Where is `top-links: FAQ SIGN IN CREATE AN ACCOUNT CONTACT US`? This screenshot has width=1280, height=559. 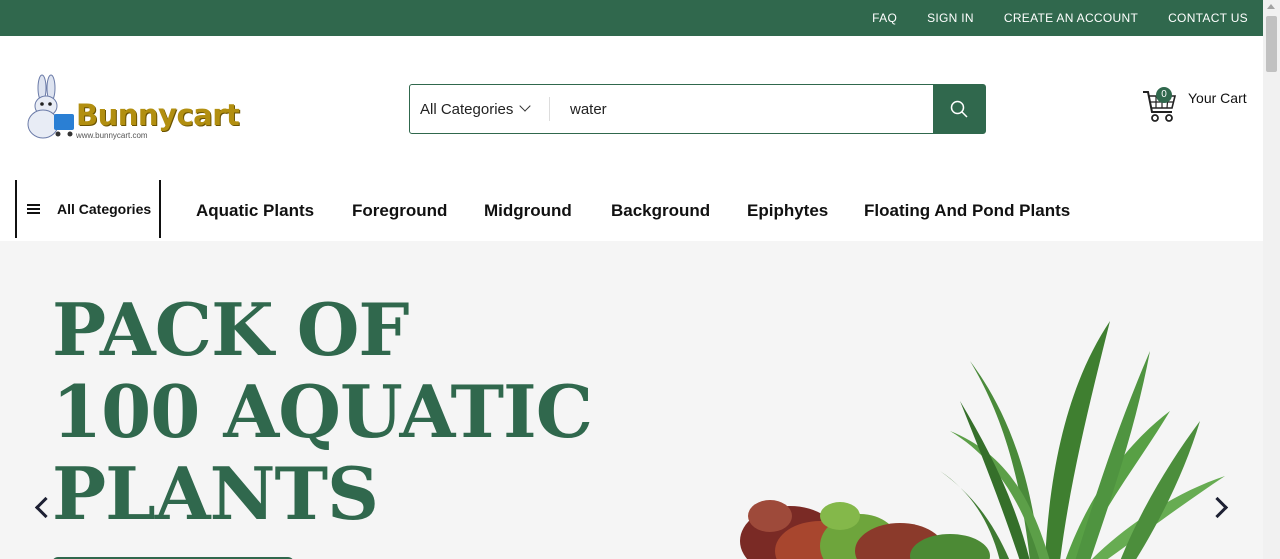
top-links: FAQ SIGN IN CREATE AN ACCOUNT CONTACT US is located at coordinates (1045, 18).